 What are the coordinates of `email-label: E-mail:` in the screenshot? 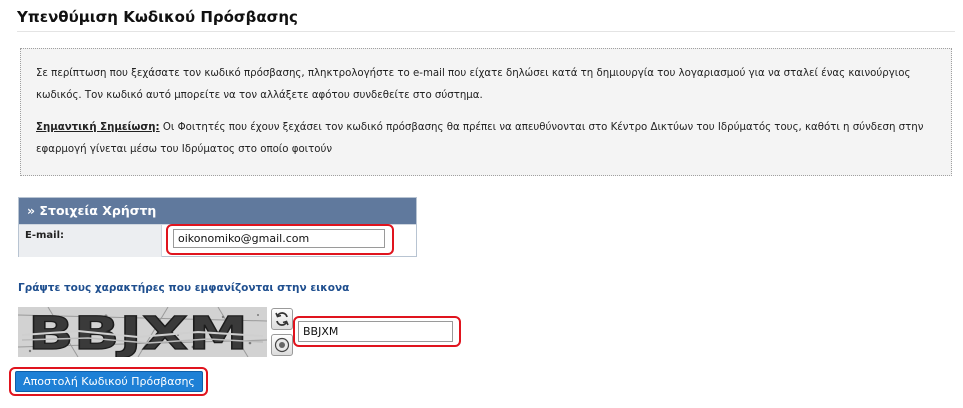 It's located at (90, 241).